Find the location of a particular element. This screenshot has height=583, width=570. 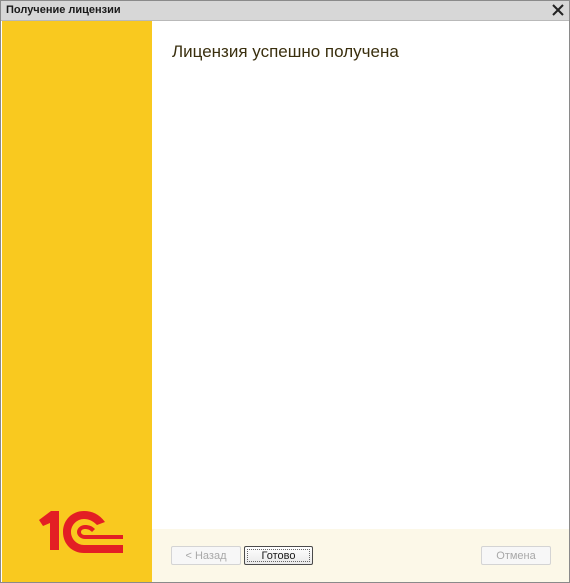

done-button: Готово is located at coordinates (278, 555).